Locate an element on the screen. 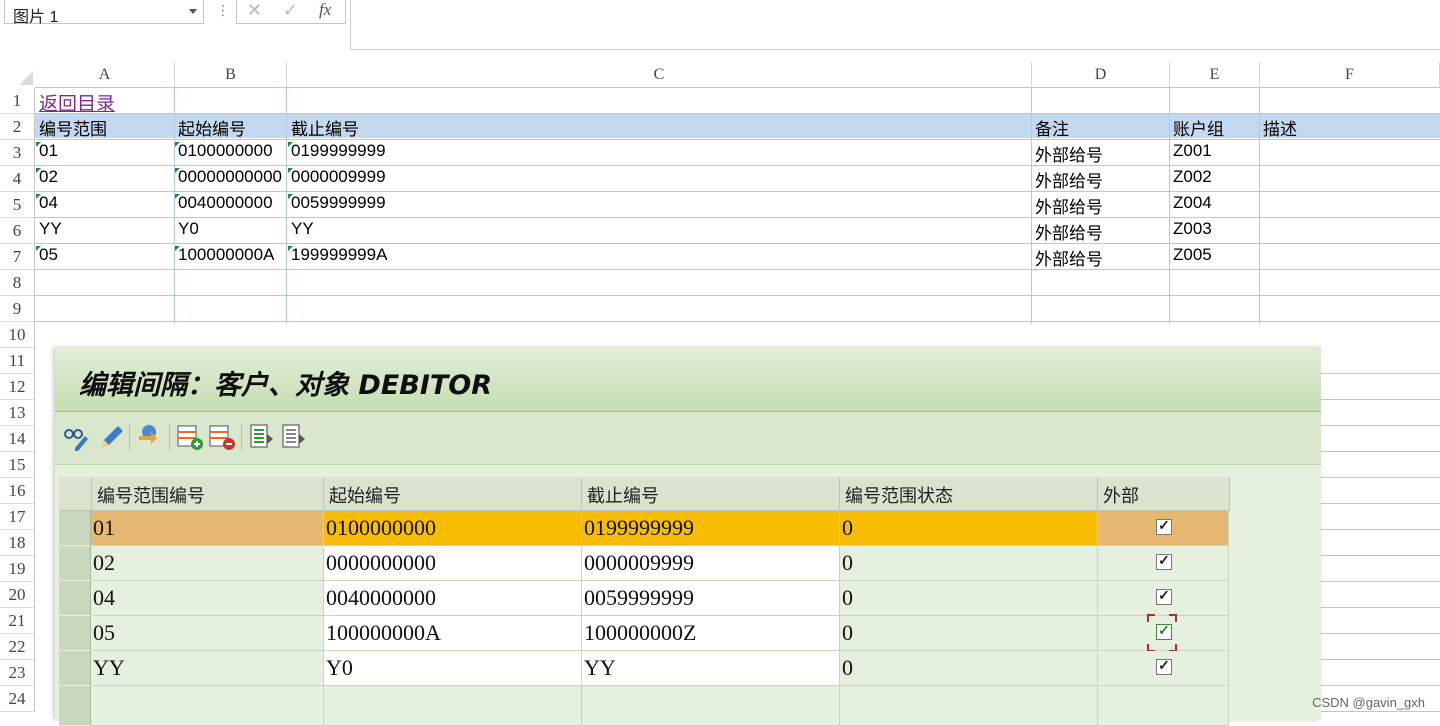 The image size is (1440, 726). sheet-header-cell: 账户组 is located at coordinates (1198, 127).